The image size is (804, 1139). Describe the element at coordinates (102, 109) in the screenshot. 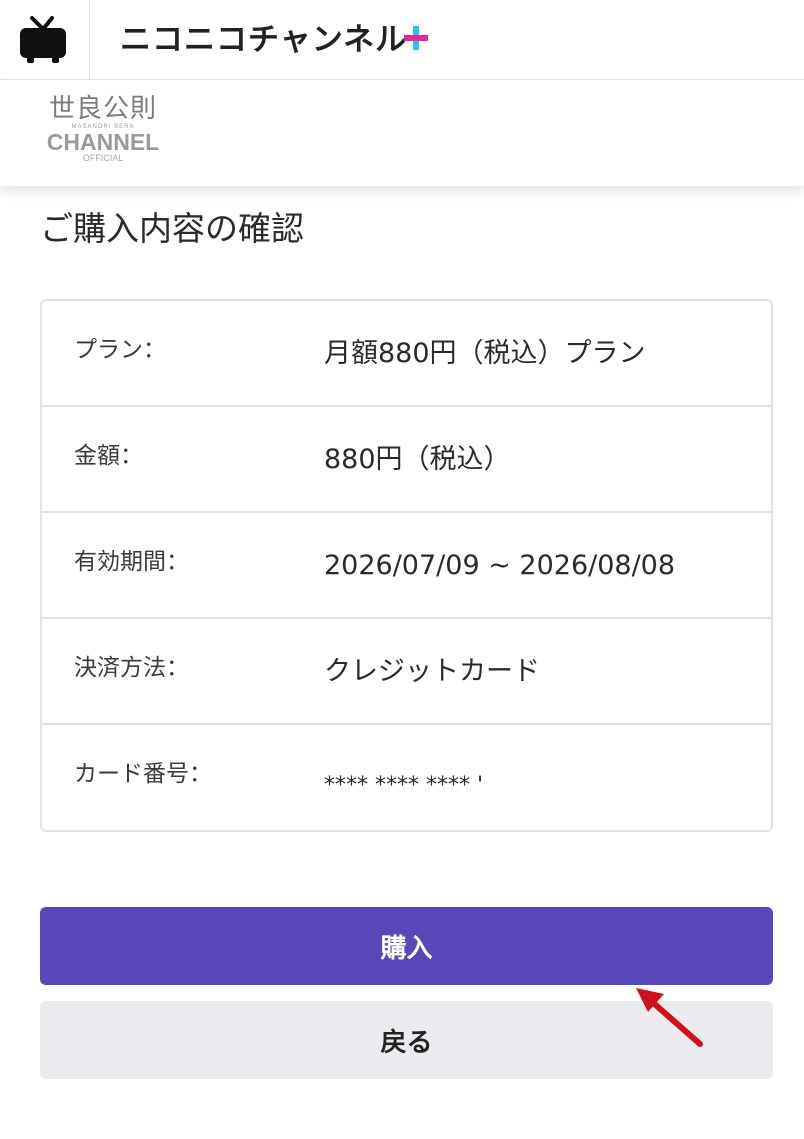

I see `logo-kanji: 世良公則` at that location.